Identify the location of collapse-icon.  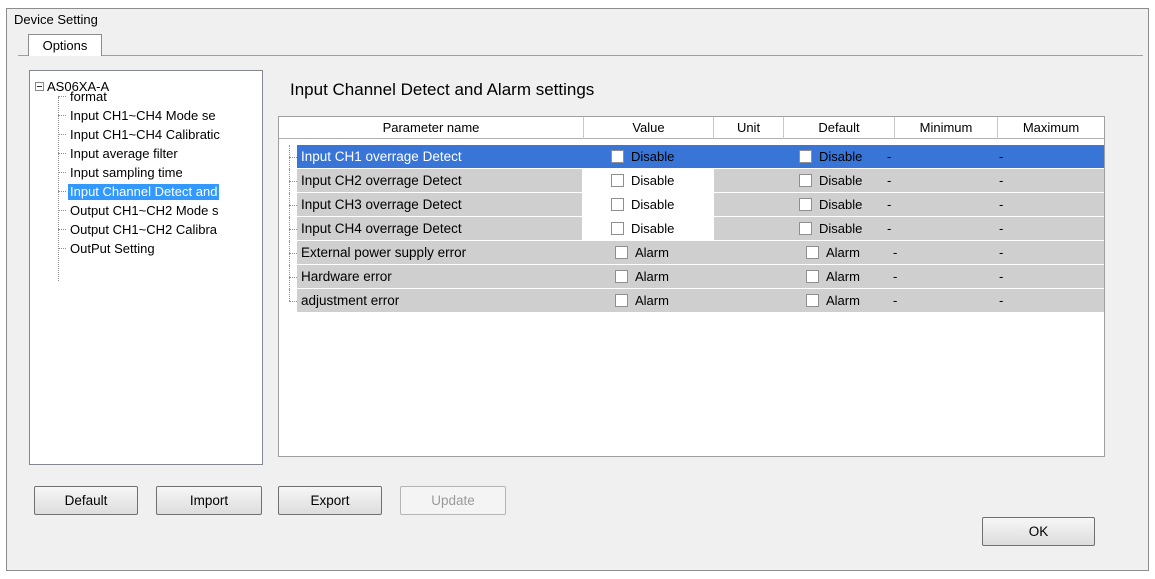
(39, 86).